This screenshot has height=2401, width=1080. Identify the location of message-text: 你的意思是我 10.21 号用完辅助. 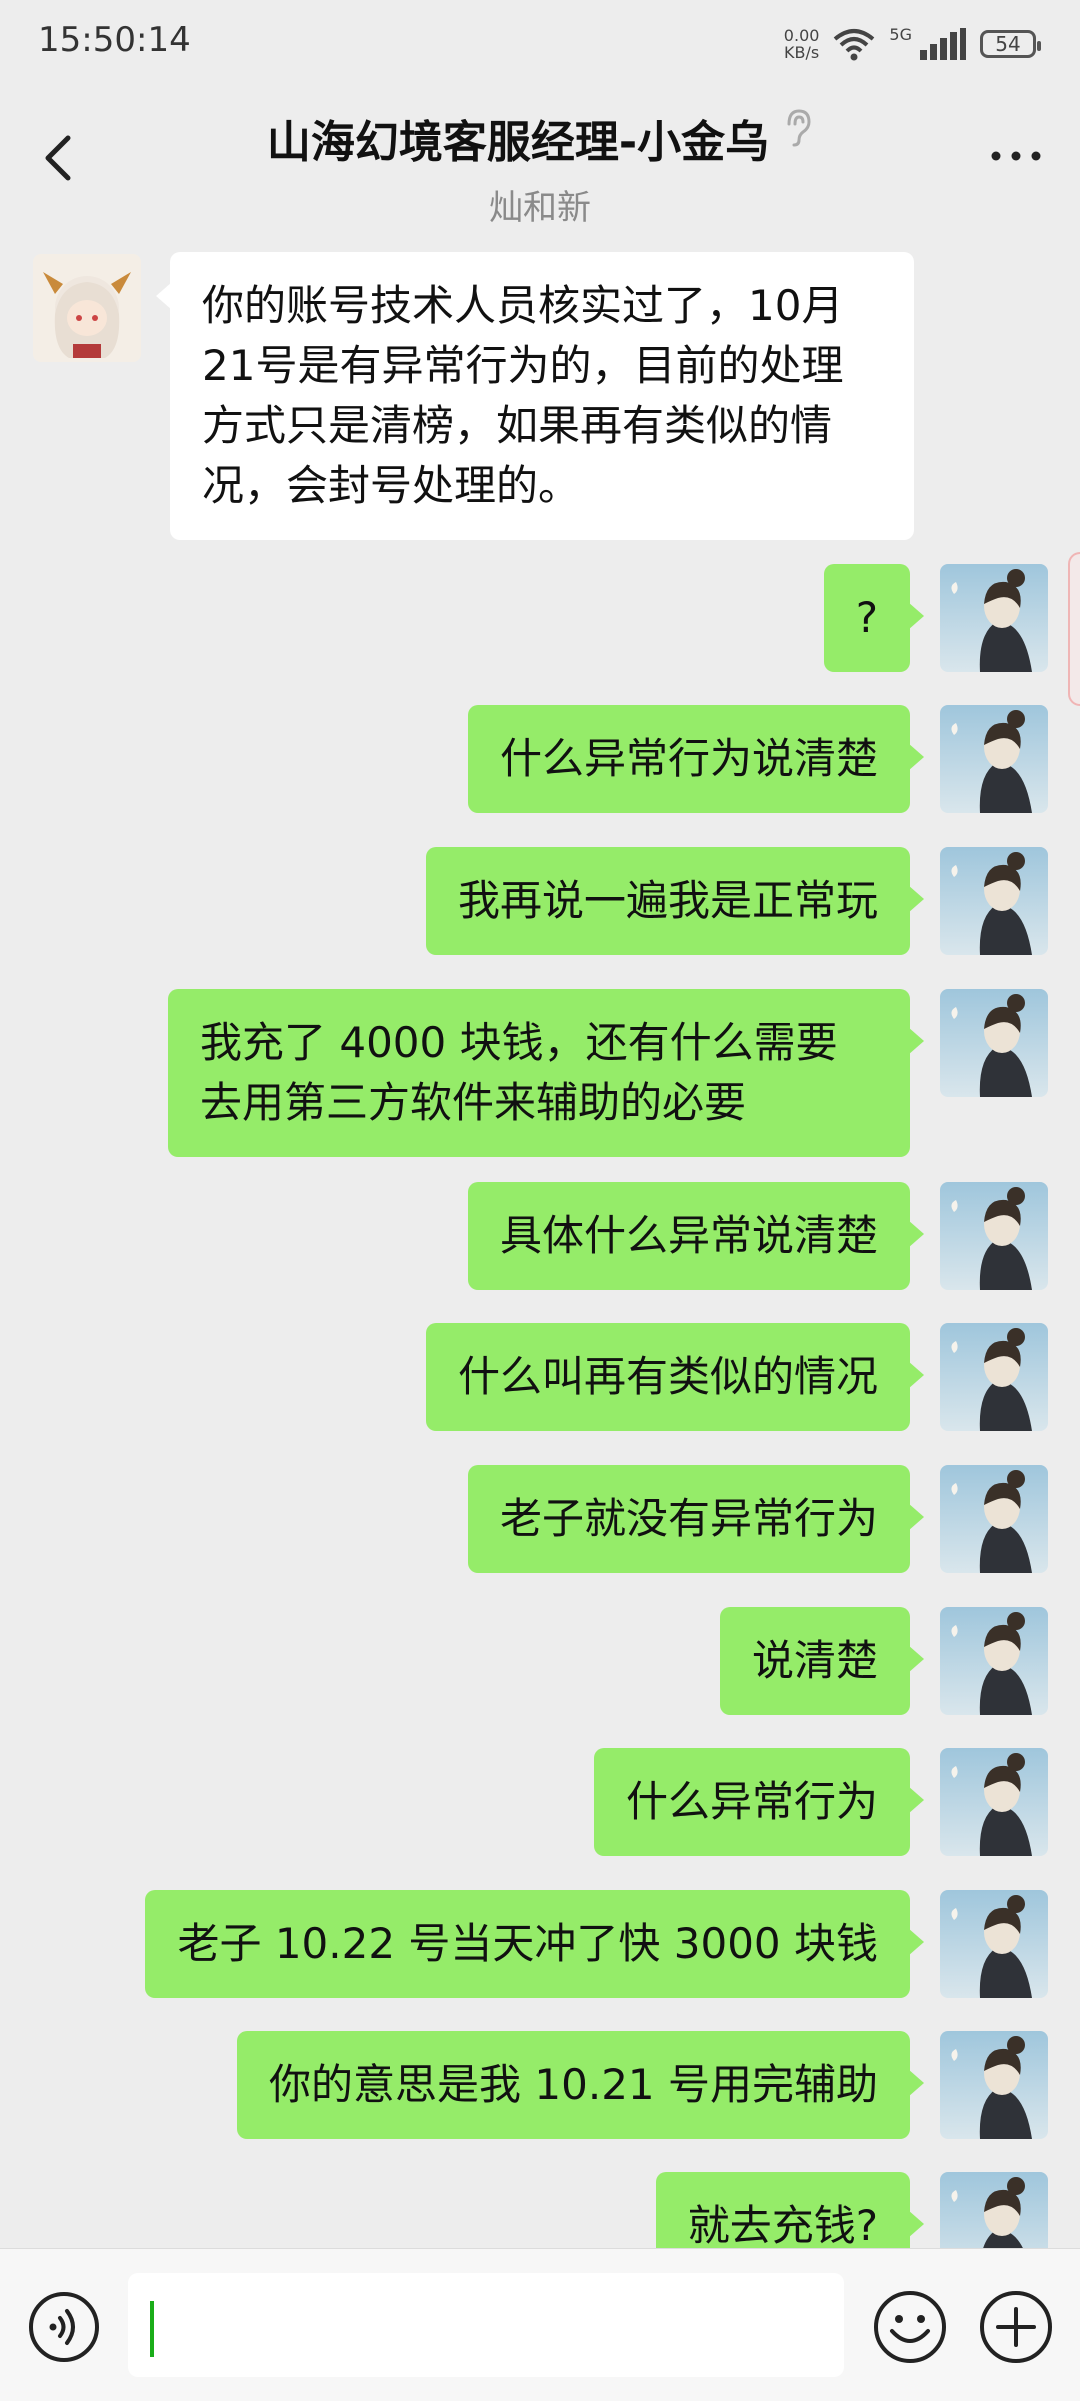
(573, 2084).